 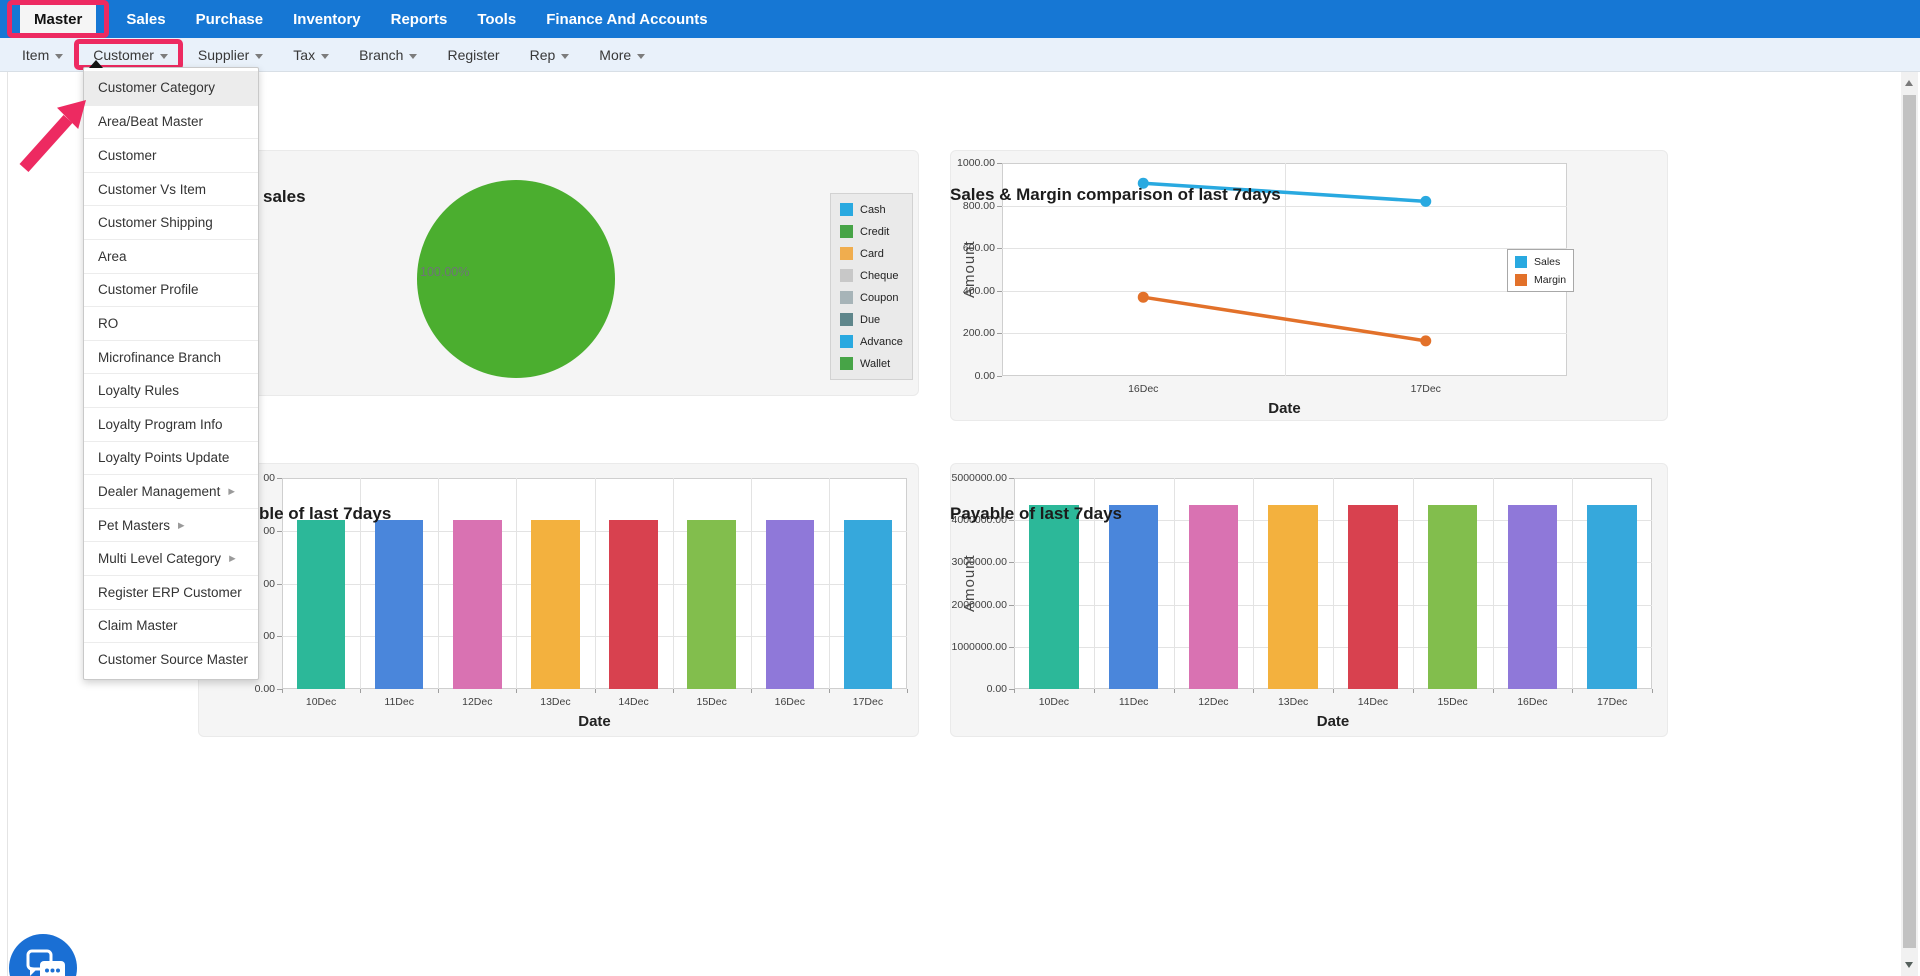 What do you see at coordinates (43, 55) in the screenshot?
I see `menubar-item-item: Item` at bounding box center [43, 55].